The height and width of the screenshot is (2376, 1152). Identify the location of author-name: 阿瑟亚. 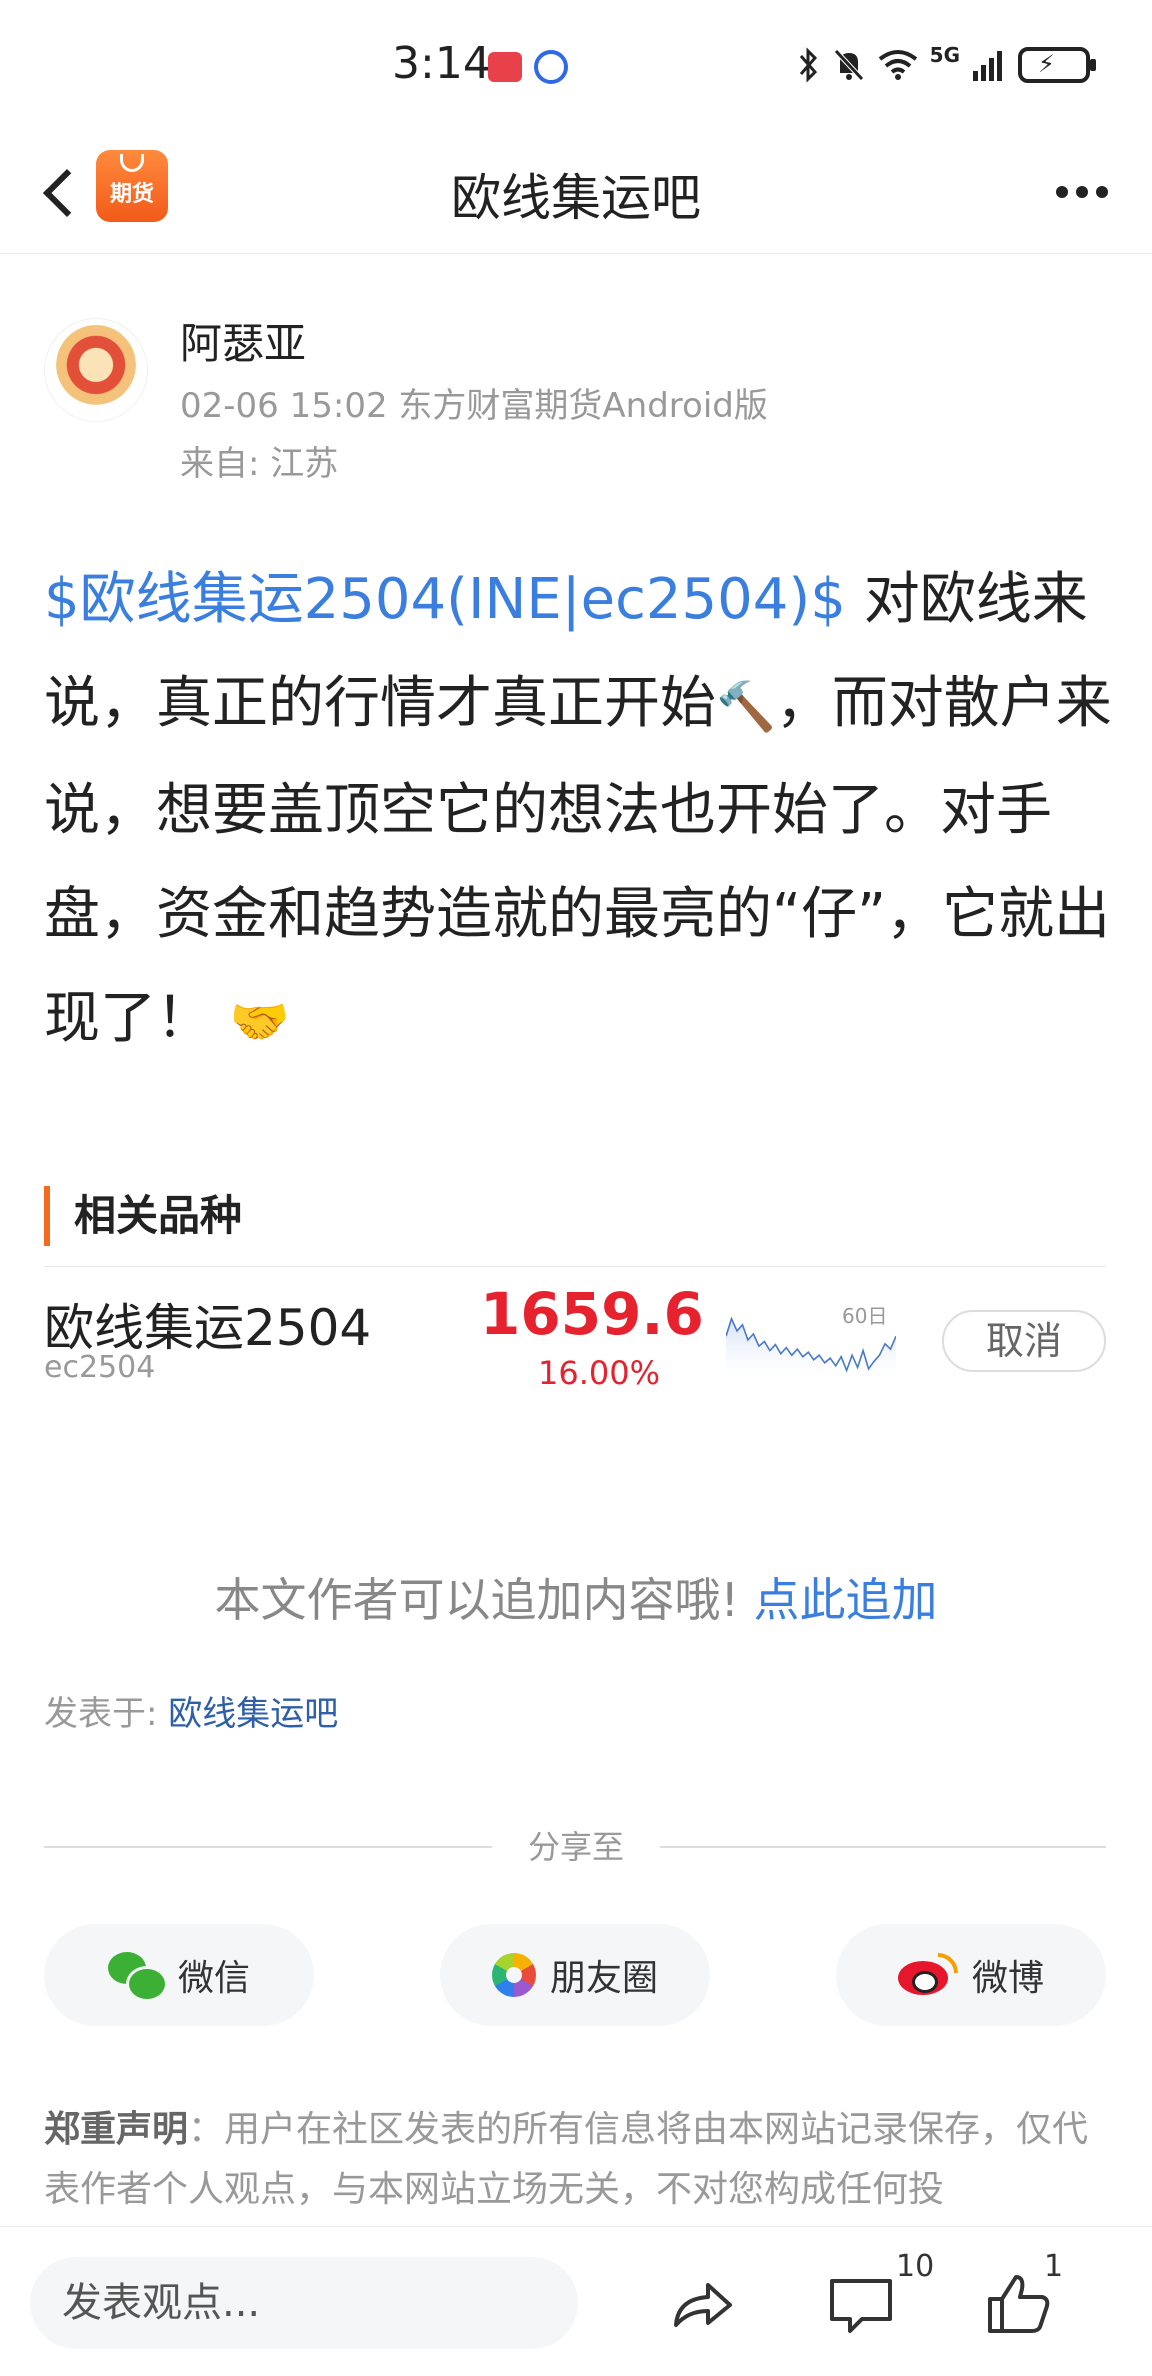
(243, 340).